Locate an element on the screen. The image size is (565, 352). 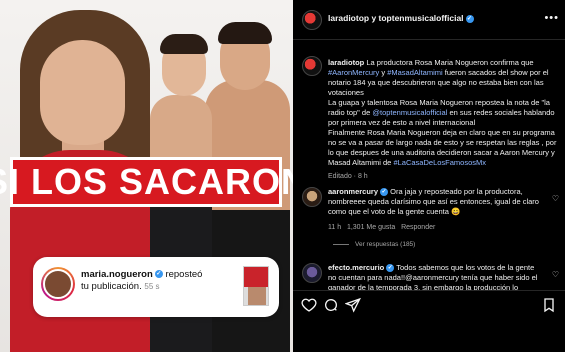
heart-icon is located at coordinates (309, 305).